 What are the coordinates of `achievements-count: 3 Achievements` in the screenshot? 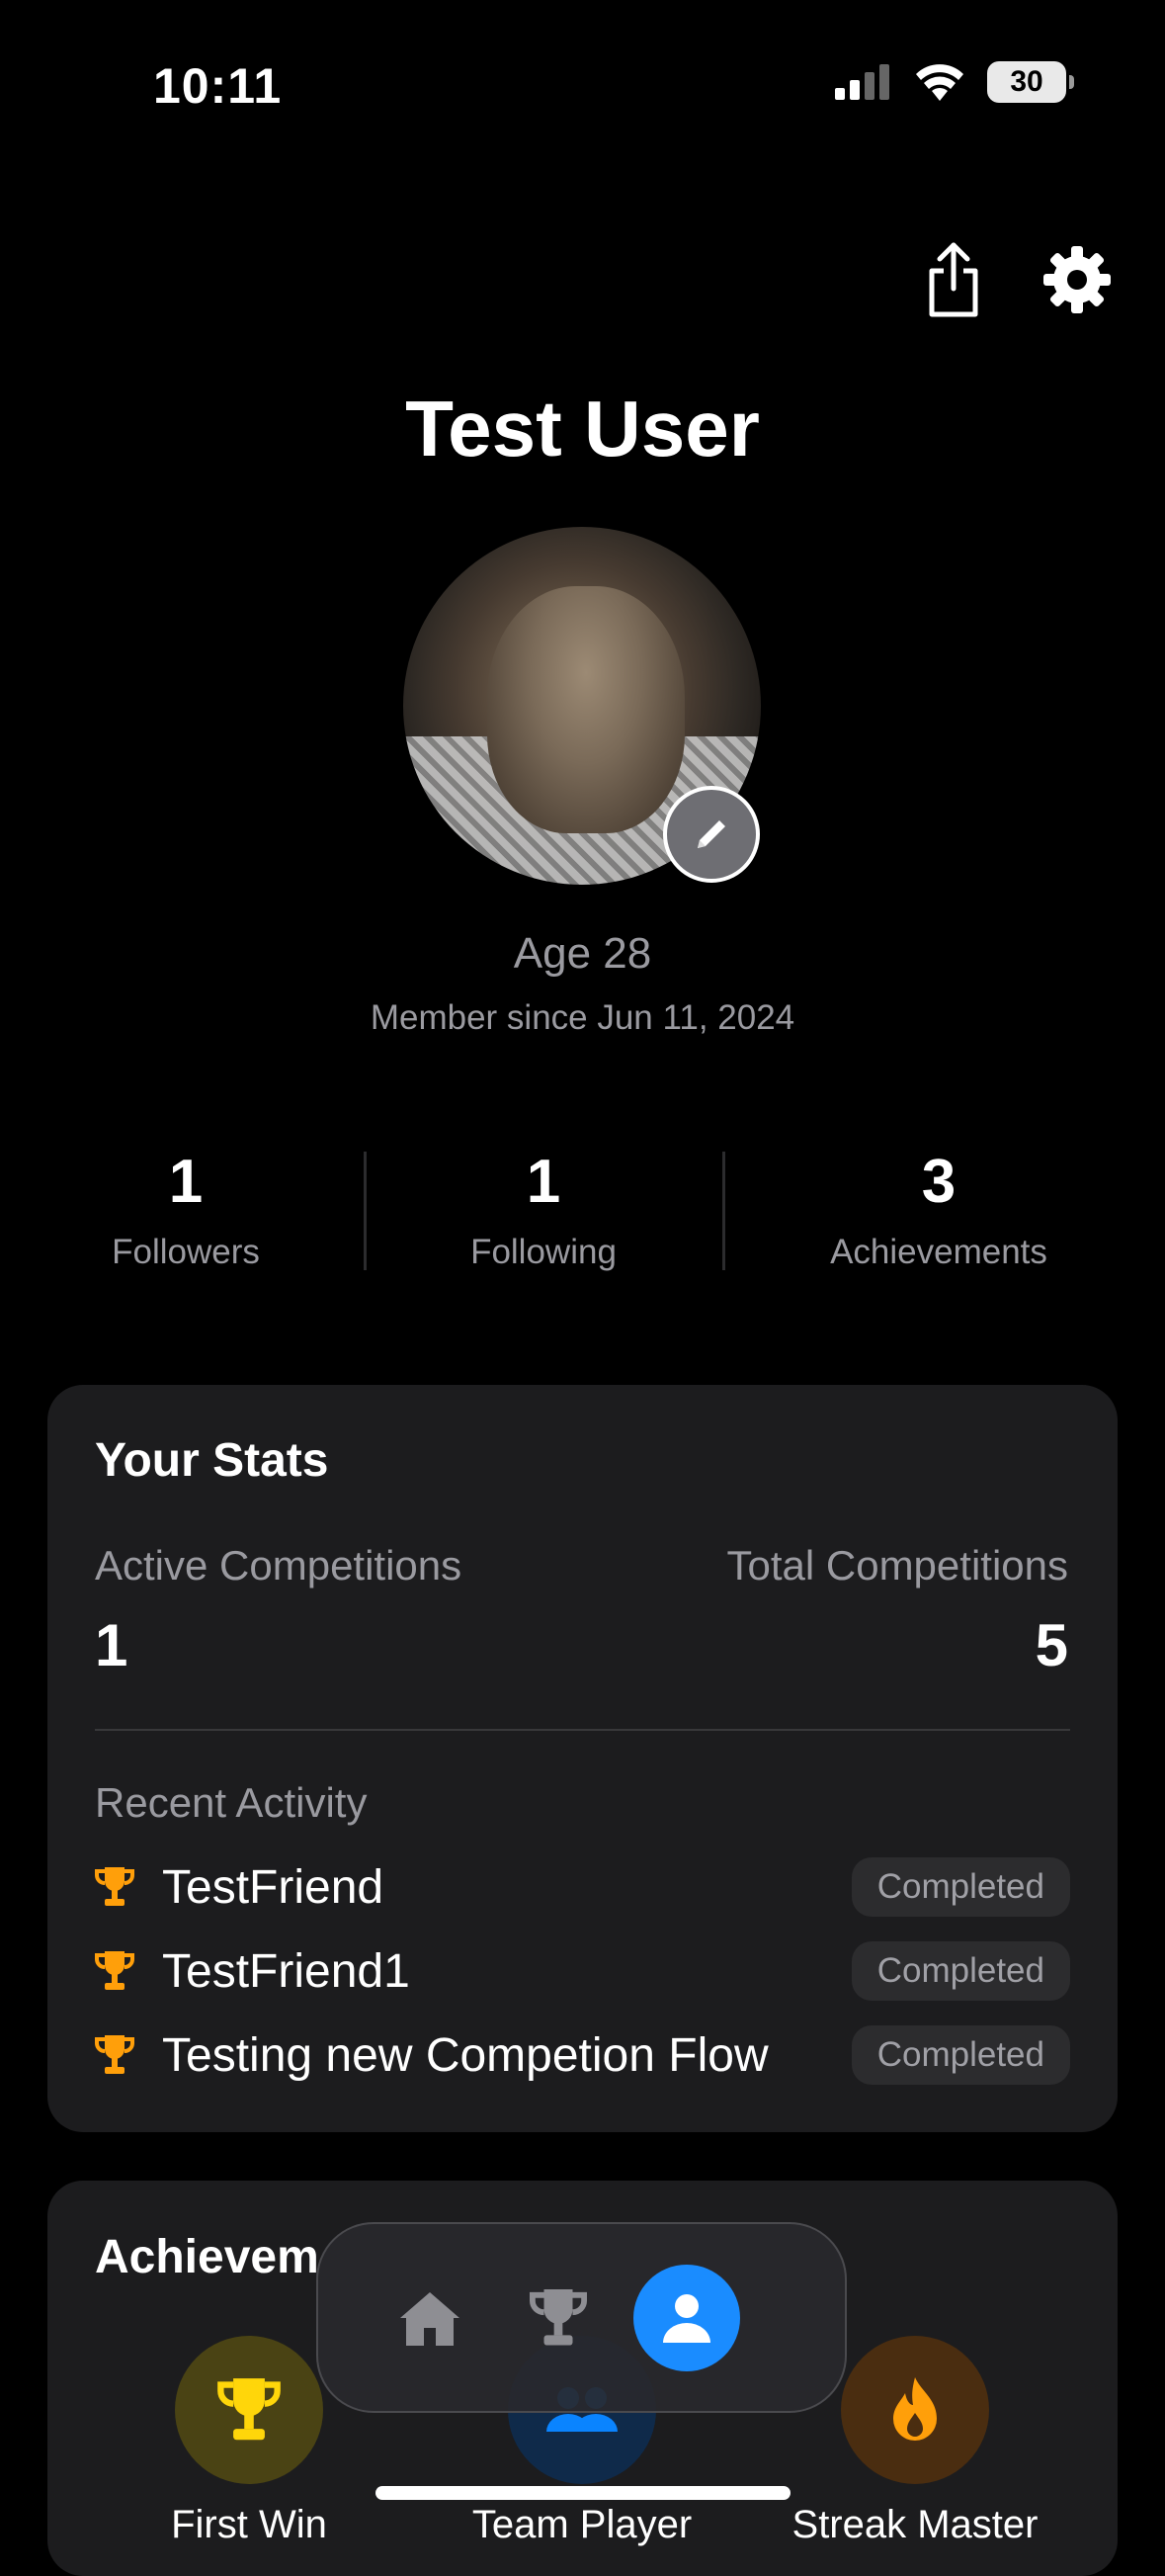 It's located at (939, 1209).